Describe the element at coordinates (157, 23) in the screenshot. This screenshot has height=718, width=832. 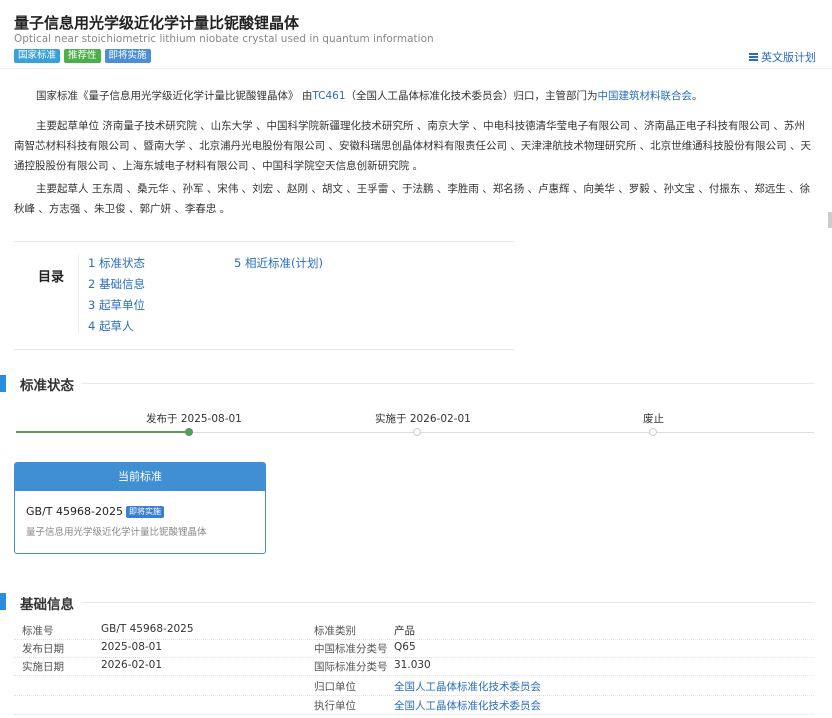
I see `page-title: 量子信息用光学级近化学计量比铌酸锂晶体` at that location.